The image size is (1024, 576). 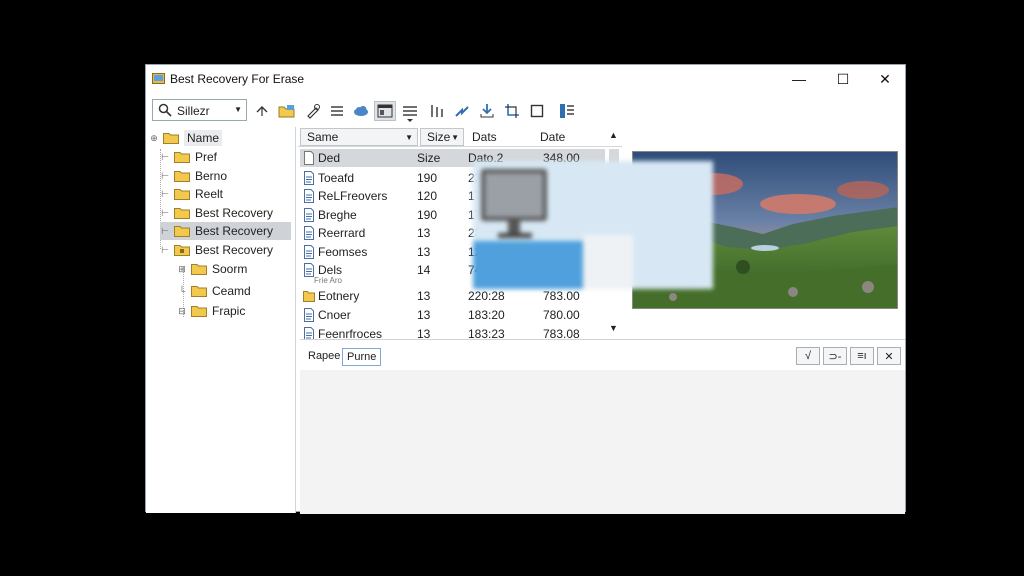 What do you see at coordinates (593, 225) in the screenshot?
I see `monitor-image` at bounding box center [593, 225].